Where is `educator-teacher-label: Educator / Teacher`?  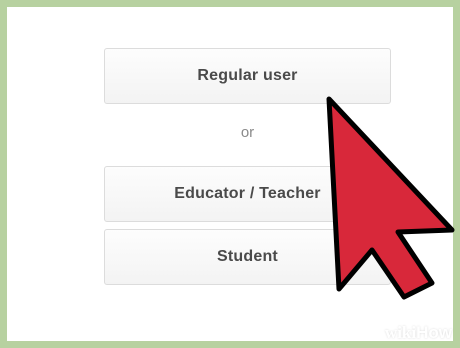
educator-teacher-label: Educator / Teacher is located at coordinates (247, 193).